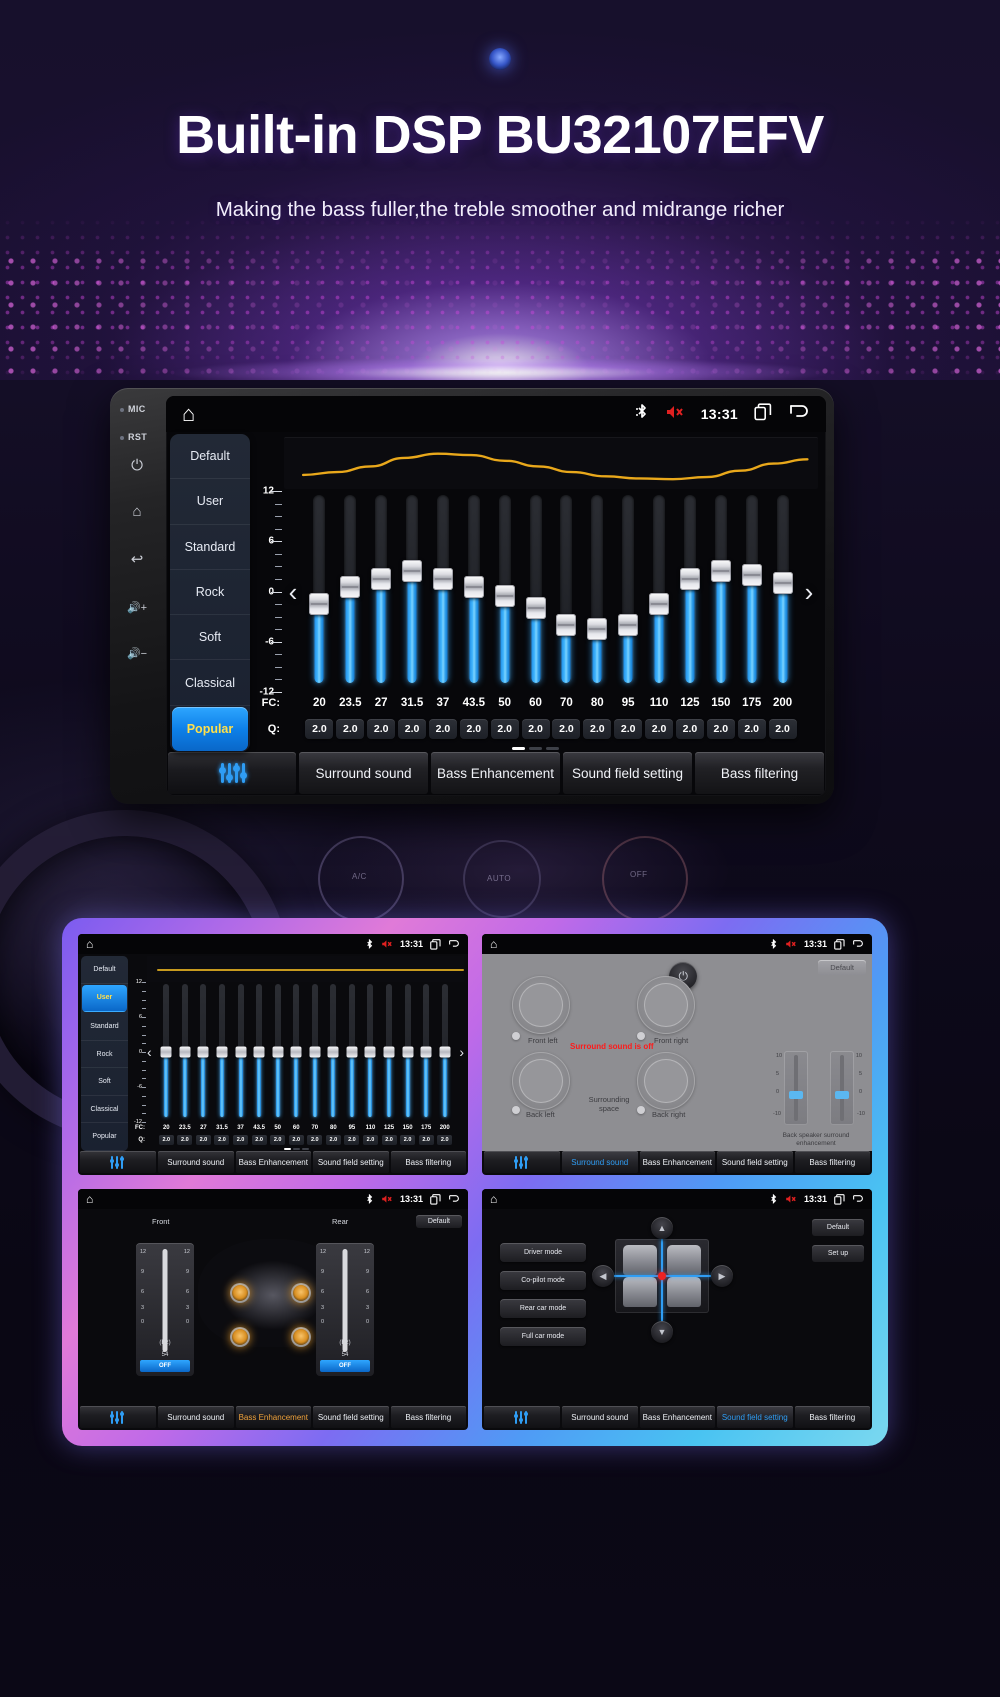 The height and width of the screenshot is (1697, 1000). Describe the element at coordinates (675, 414) in the screenshot. I see `volume-mute-icon` at that location.